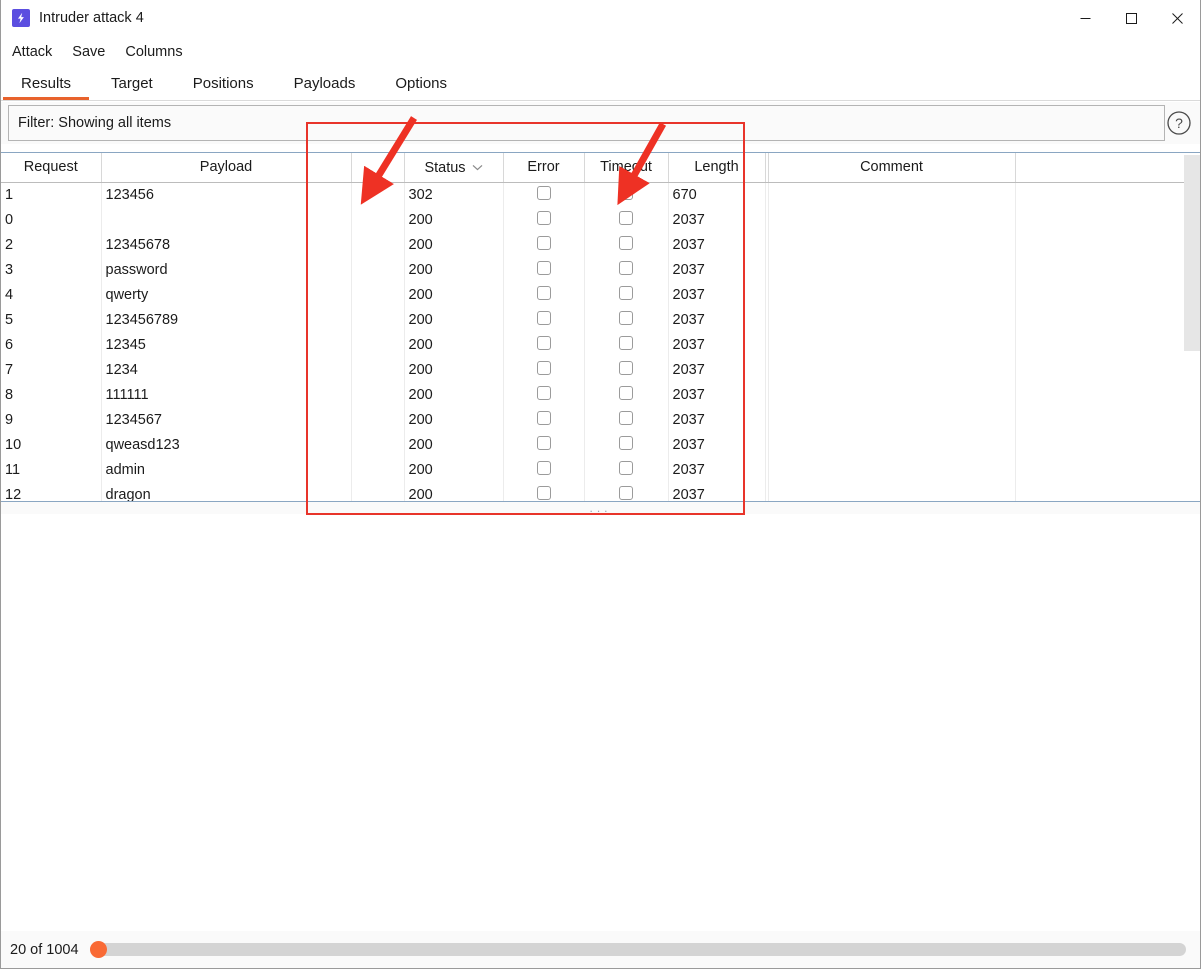 The image size is (1201, 969). What do you see at coordinates (593, 319) in the screenshot?
I see `table-row: 5 123456789 200 2037` at bounding box center [593, 319].